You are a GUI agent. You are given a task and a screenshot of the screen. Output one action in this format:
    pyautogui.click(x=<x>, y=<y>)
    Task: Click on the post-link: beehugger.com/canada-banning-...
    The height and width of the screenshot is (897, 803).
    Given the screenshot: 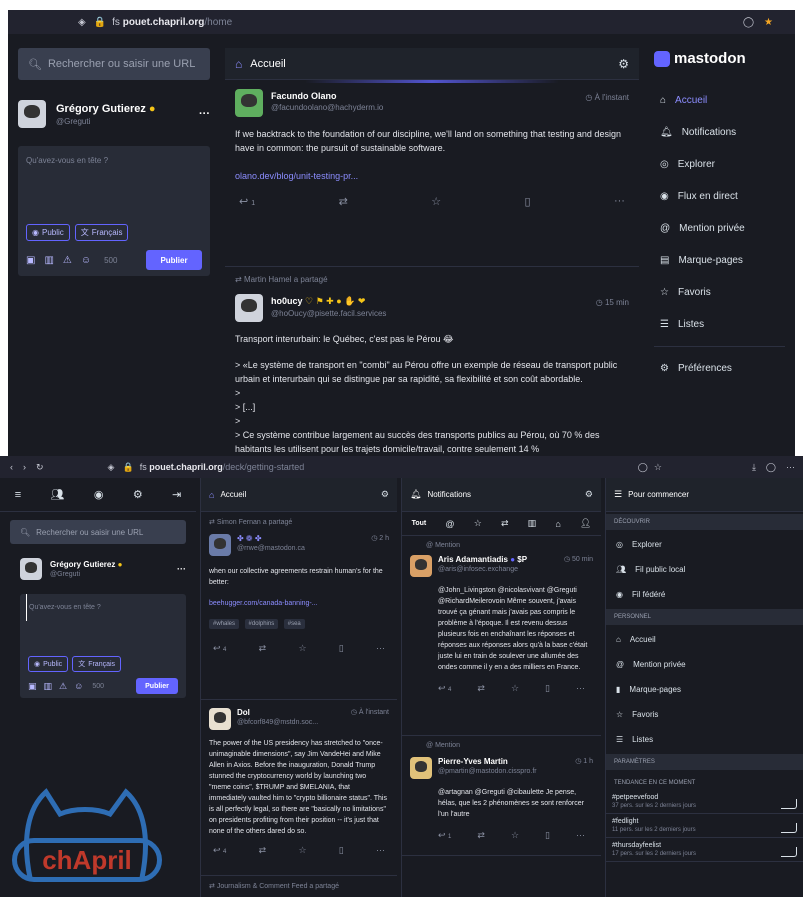 What is the action you would take?
    pyautogui.click(x=299, y=603)
    